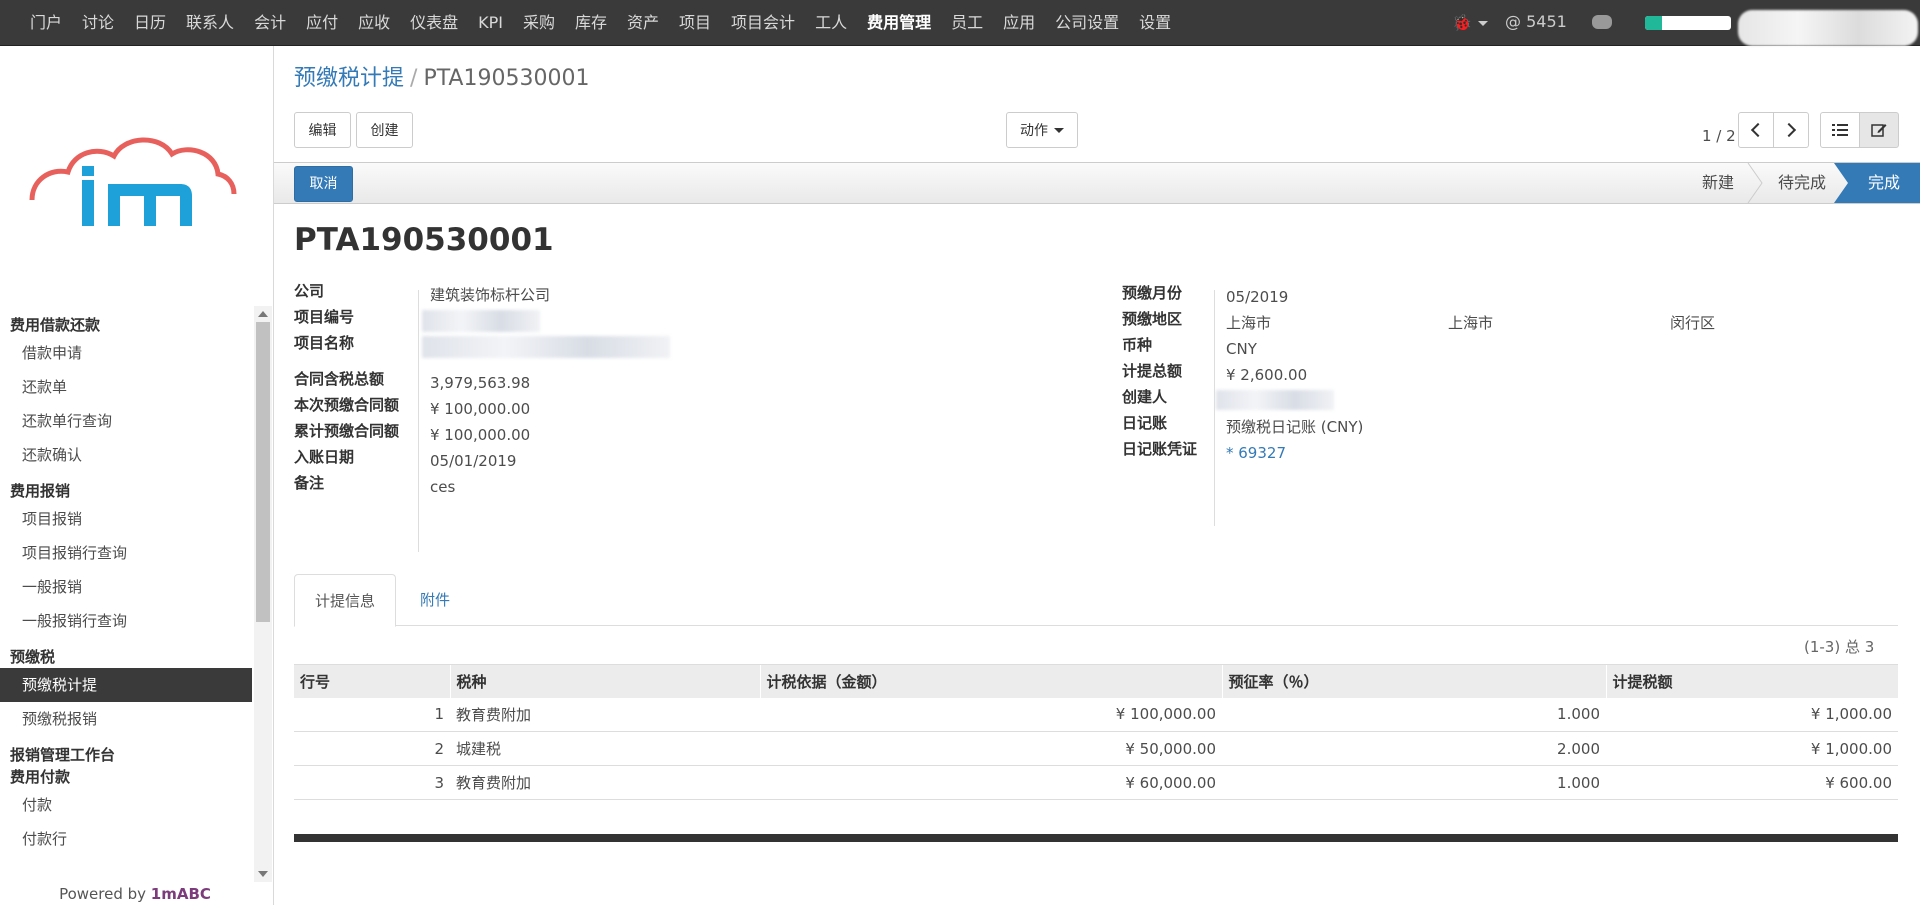  What do you see at coordinates (126, 587) in the screenshot?
I see `sidebar-item: 一般报销` at bounding box center [126, 587].